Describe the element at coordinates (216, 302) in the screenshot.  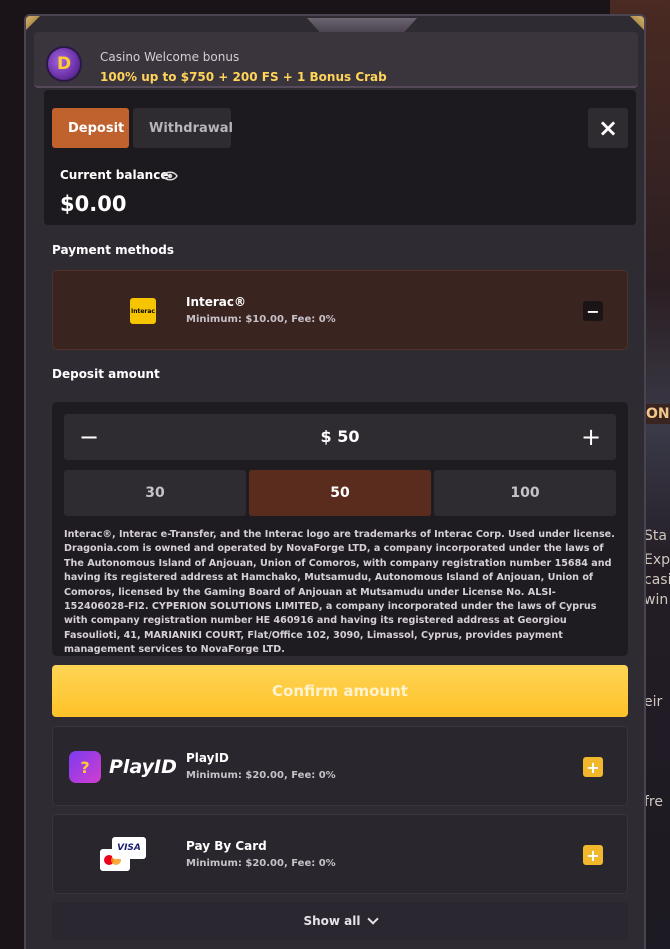
I see `method-name: Interac®` at that location.